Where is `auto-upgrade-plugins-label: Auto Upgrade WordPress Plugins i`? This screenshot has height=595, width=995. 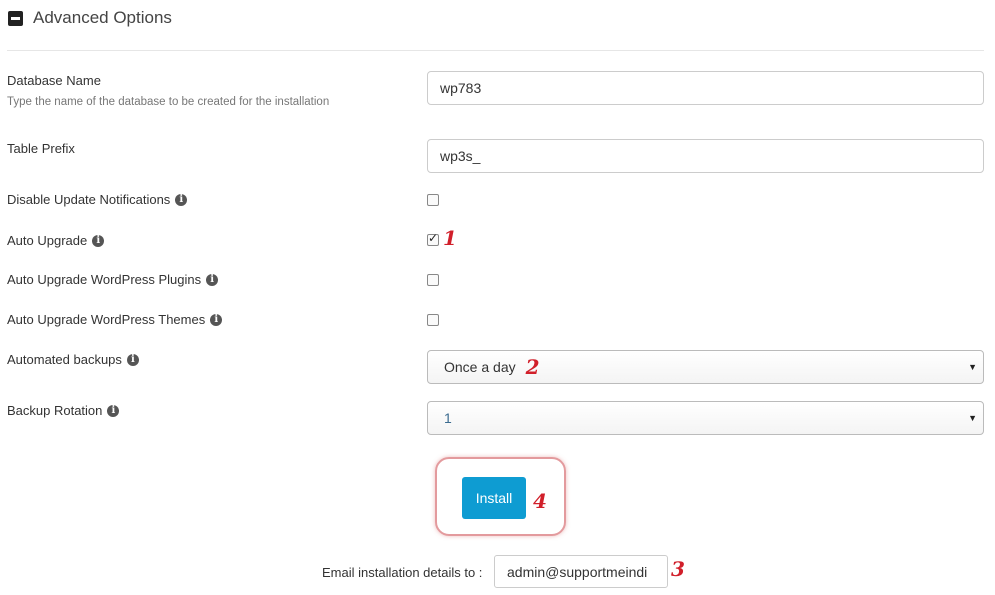 auto-upgrade-plugins-label: Auto Upgrade WordPress Plugins i is located at coordinates (113, 279).